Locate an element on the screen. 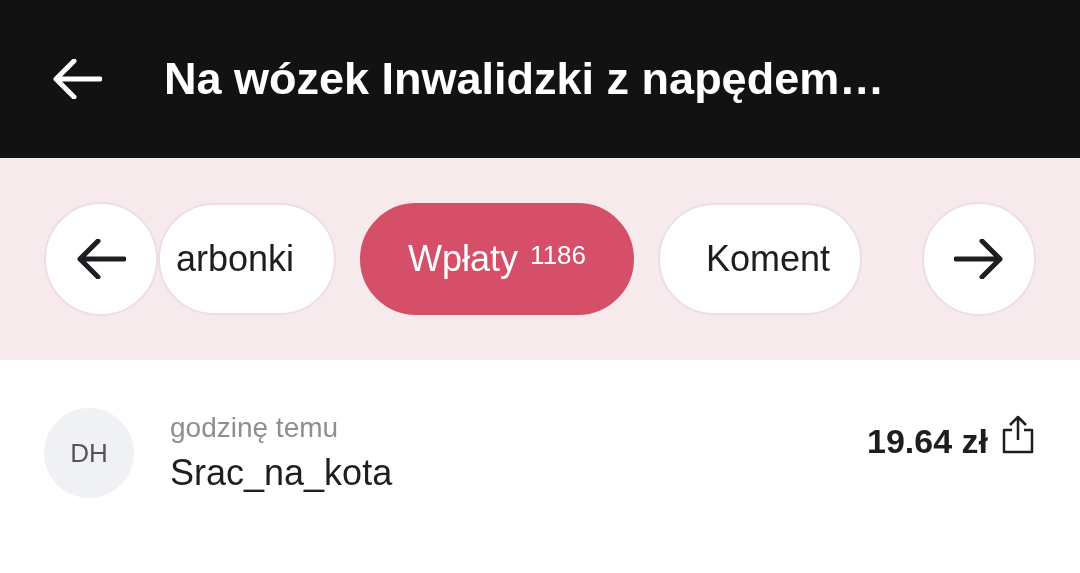 The height and width of the screenshot is (573, 1080). donation-time: godzinę temu is located at coordinates (255, 428).